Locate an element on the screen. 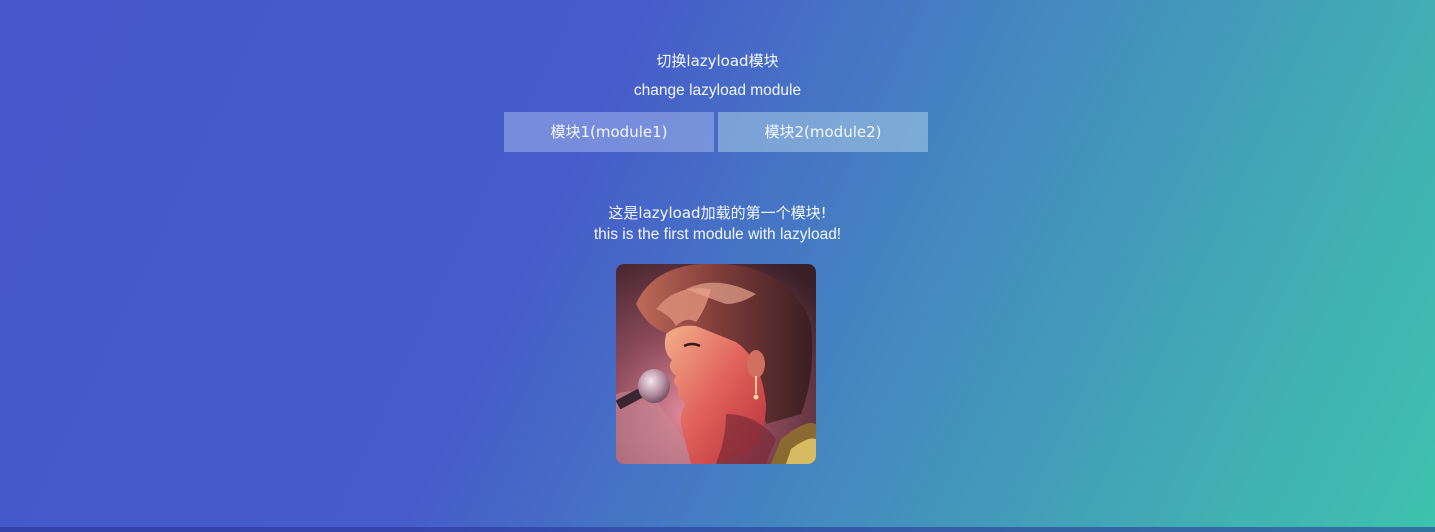 This screenshot has width=1435, height=532. singer-portrait-image is located at coordinates (716, 364).